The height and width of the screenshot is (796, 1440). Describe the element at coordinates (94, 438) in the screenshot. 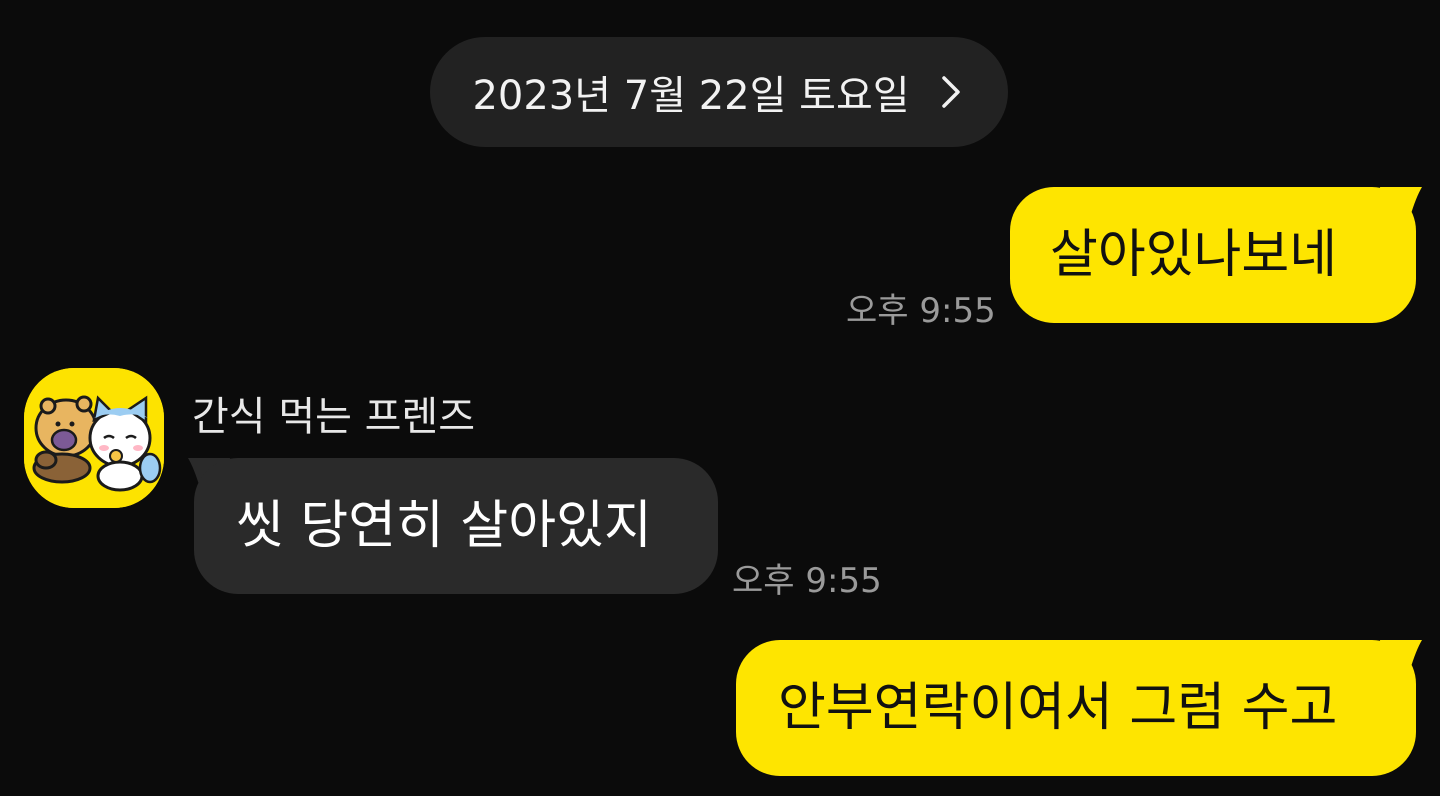

I see `friends-avatar-icon` at that location.